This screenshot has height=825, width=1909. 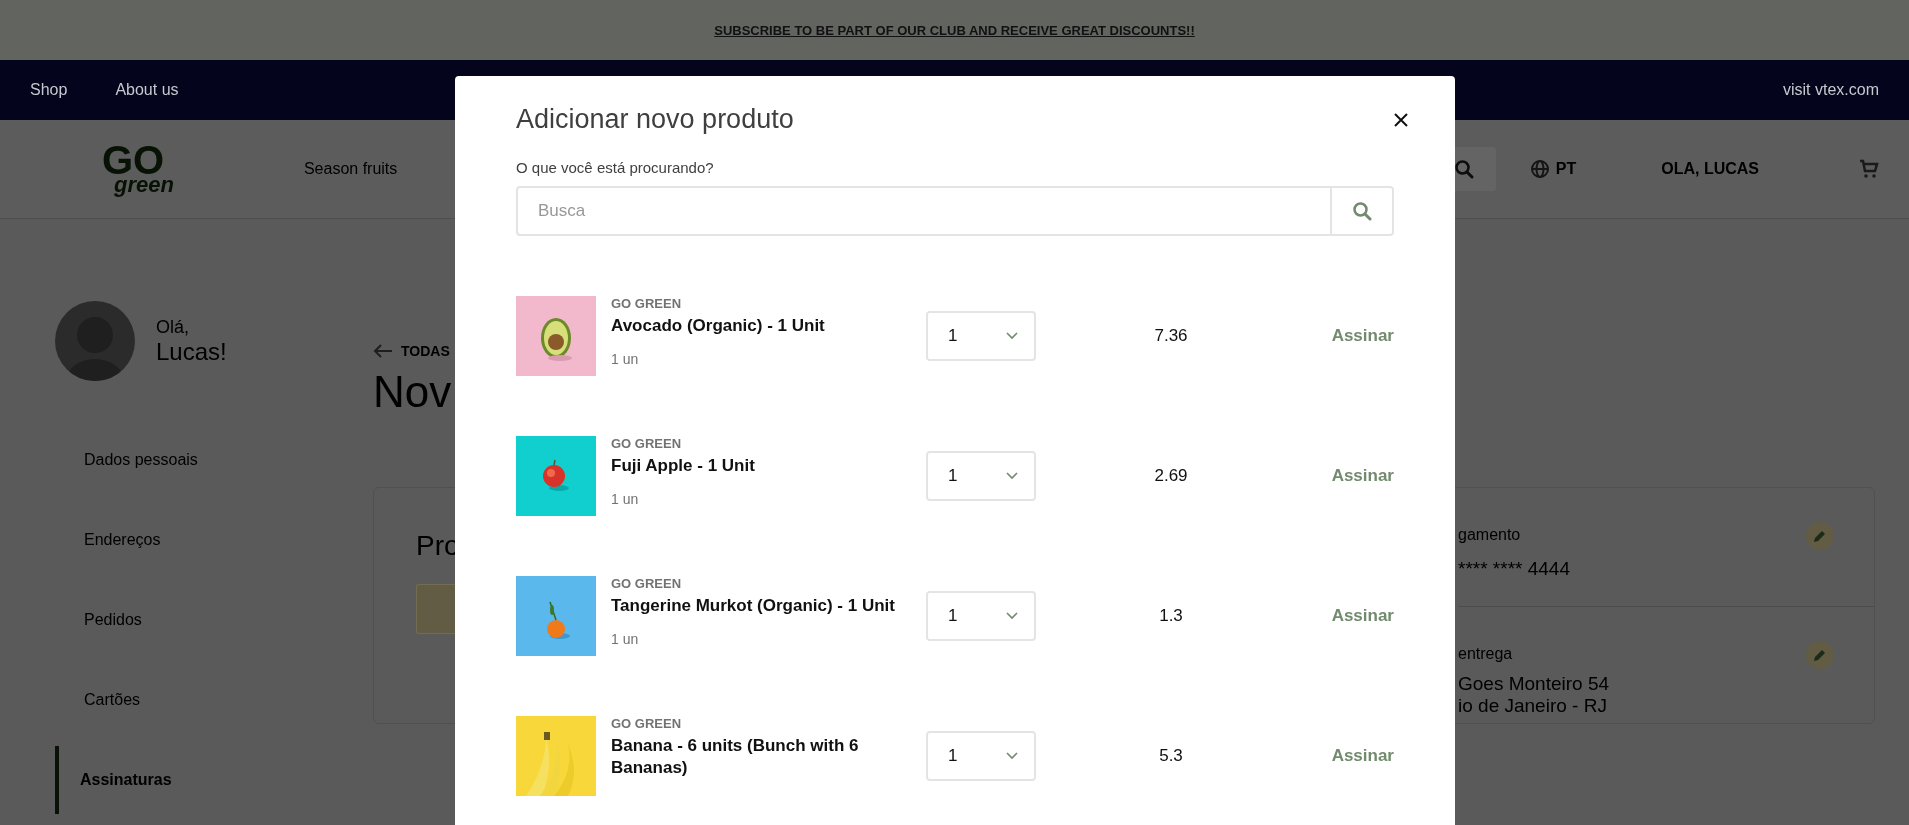 I want to click on sidebar-item: Dados pessoais, so click(x=214, y=460).